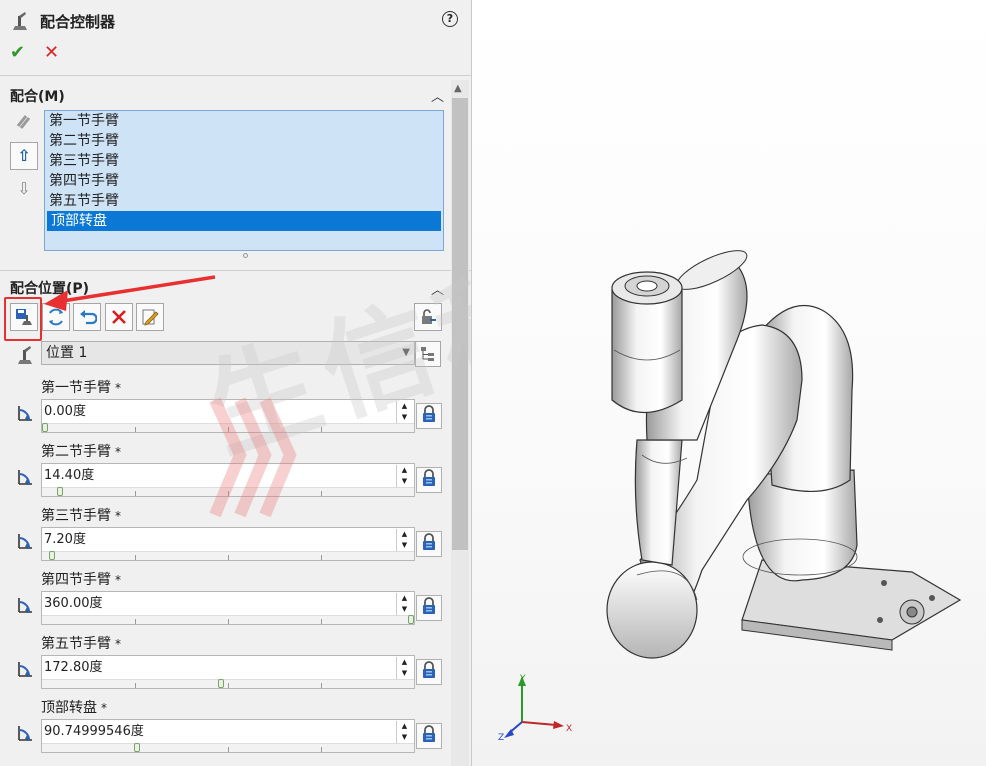 The image size is (986, 766). I want to click on list-item: 第五节手臂, so click(244, 201).